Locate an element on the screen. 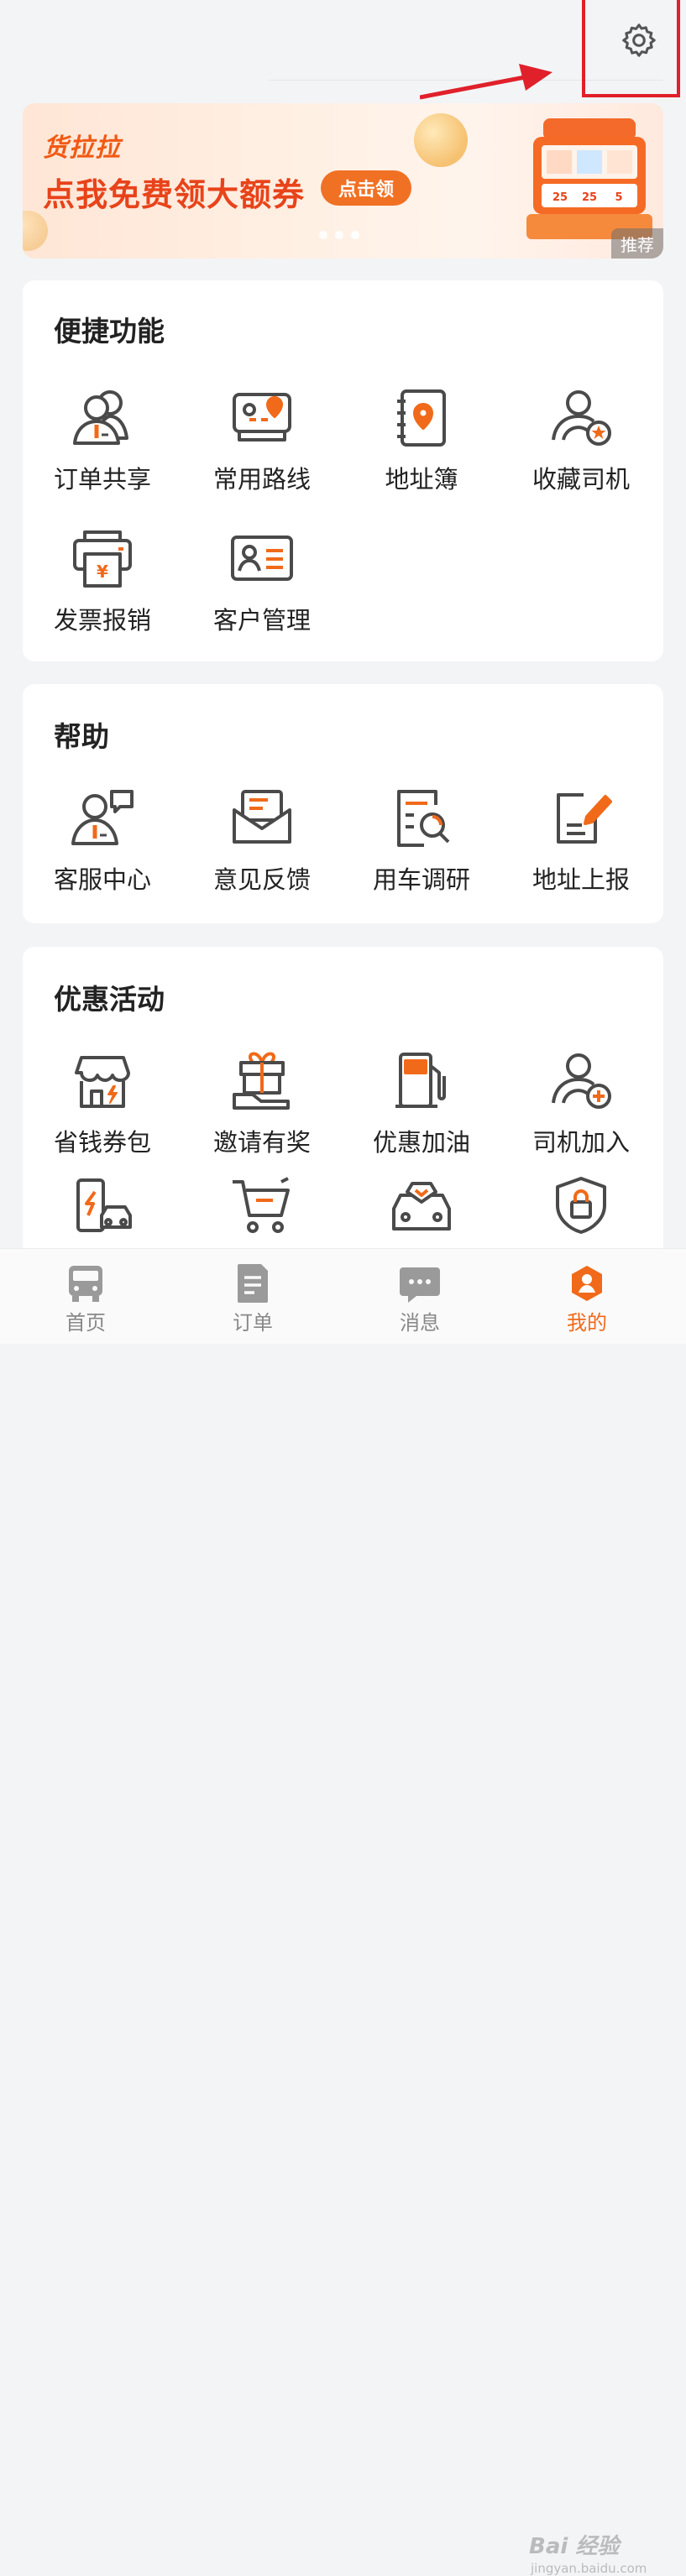 The width and height of the screenshot is (686, 2576). shopping-cart-icon is located at coordinates (261, 1205).